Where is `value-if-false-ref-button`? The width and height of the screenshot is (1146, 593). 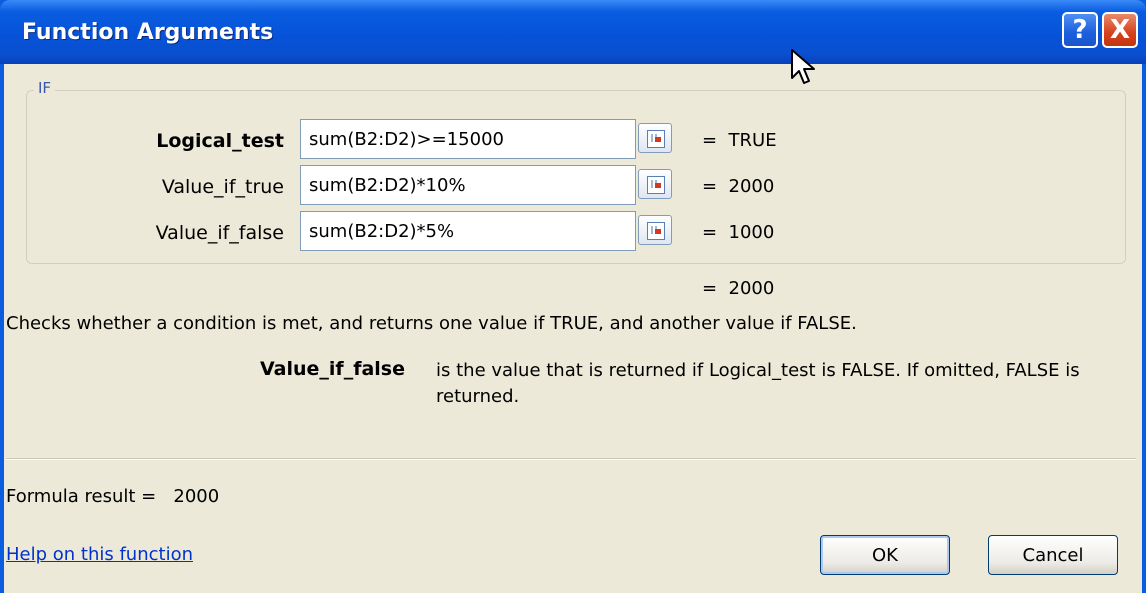
value-if-false-ref-button is located at coordinates (655, 230).